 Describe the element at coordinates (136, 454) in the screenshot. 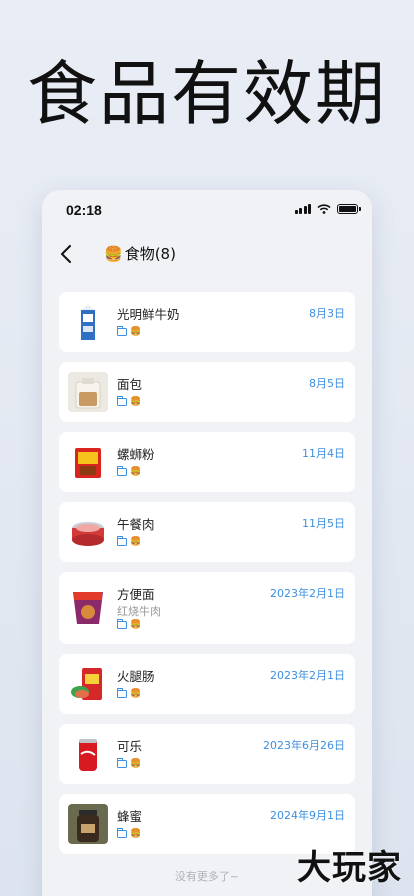

I see `item-name: 螺蛳粉` at that location.